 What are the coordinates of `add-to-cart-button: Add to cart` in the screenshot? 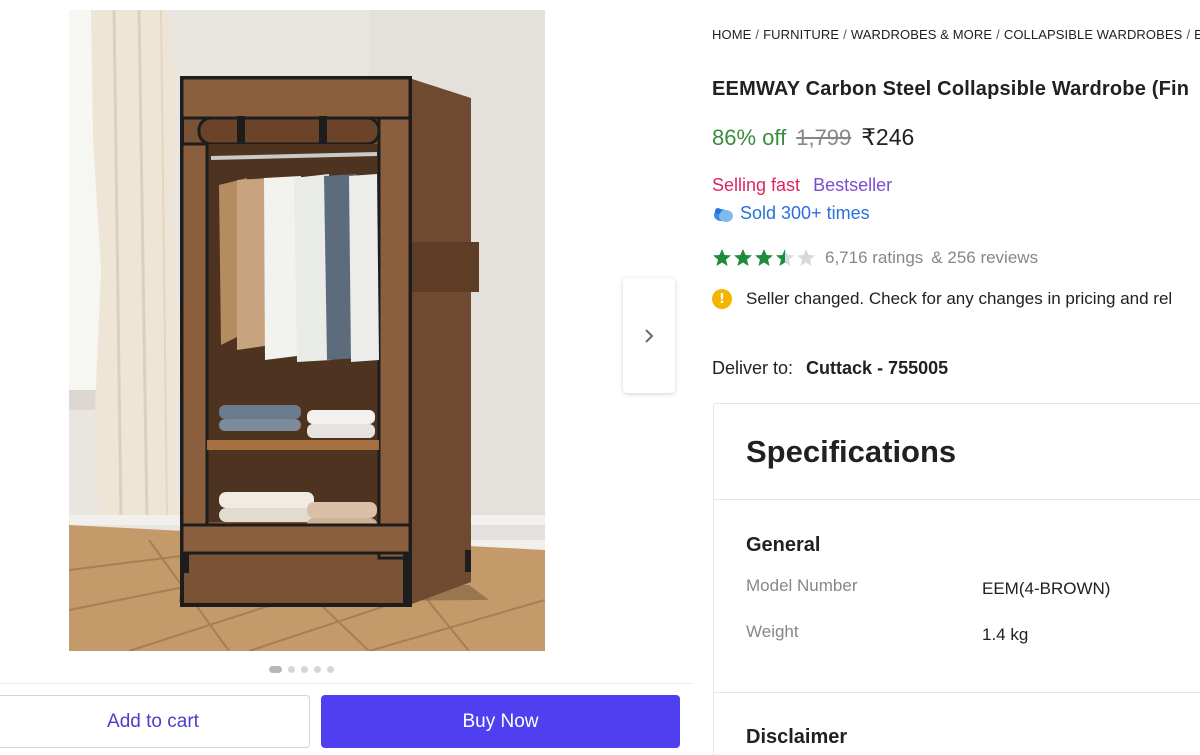 It's located at (155, 721).